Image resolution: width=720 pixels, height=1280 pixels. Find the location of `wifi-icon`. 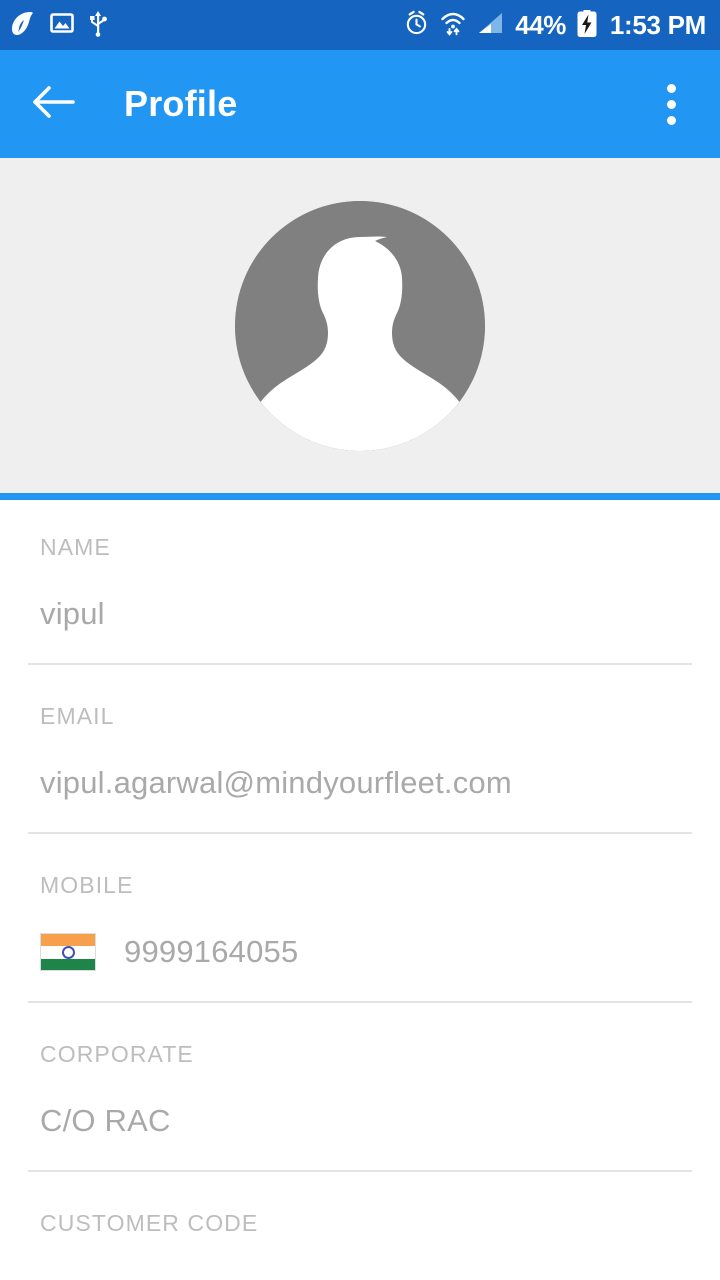

wifi-icon is located at coordinates (453, 25).